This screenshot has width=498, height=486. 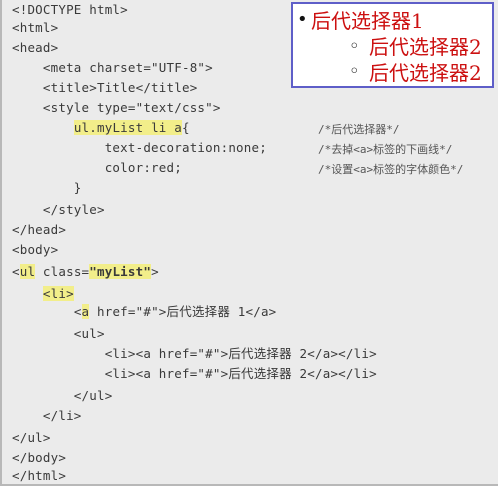 I want to click on code-line: </body>, so click(x=39, y=457).